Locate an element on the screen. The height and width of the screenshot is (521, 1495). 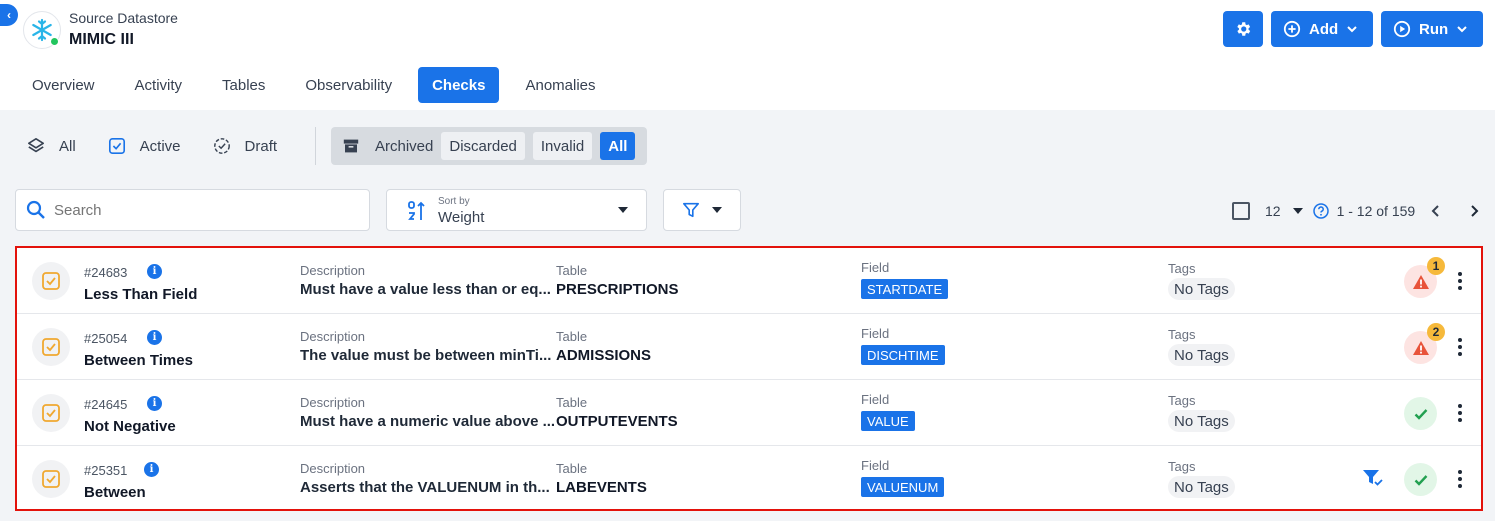
tab-activity: Activity is located at coordinates (159, 85).